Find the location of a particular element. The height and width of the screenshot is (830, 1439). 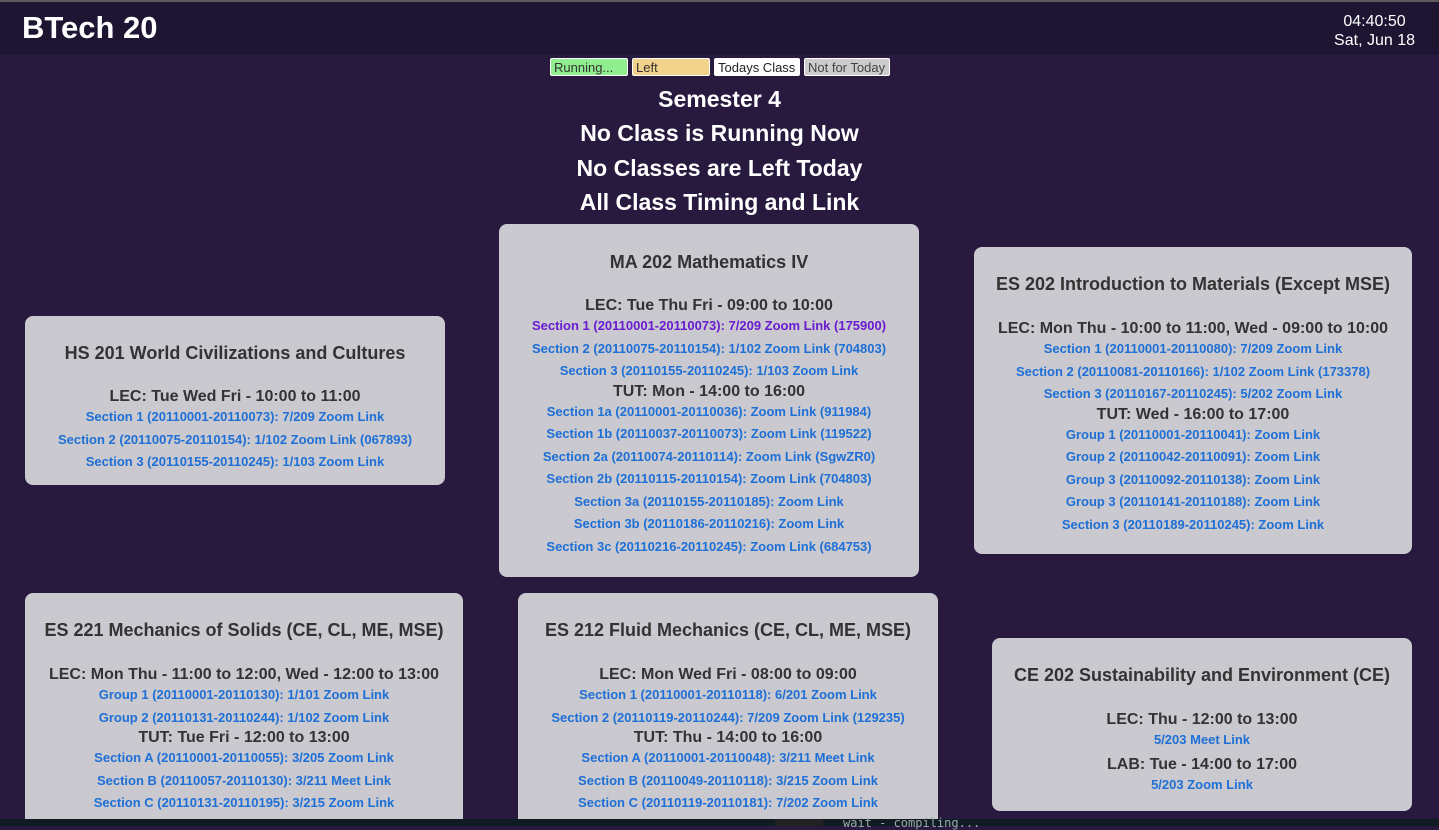

legend-left: Left is located at coordinates (671, 67).